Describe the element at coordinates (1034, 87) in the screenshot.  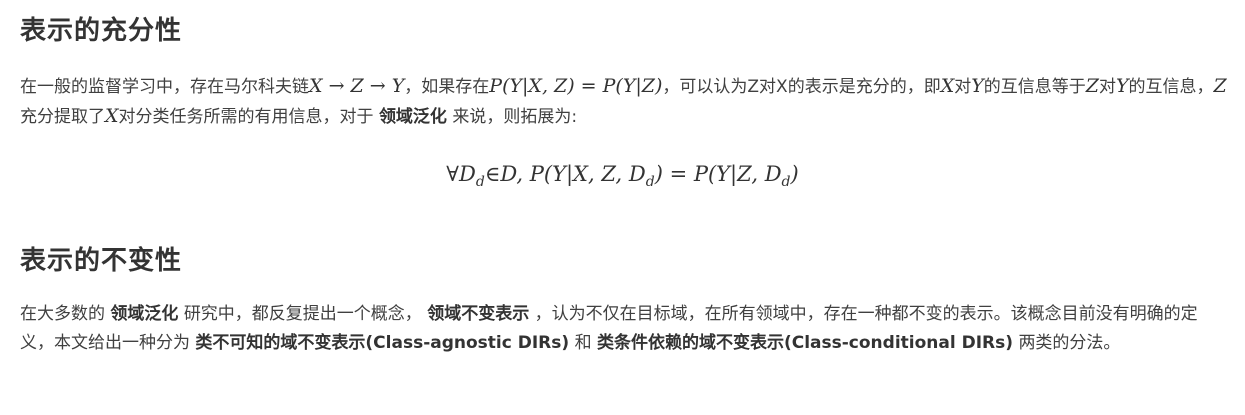
I see `text-span: 的互信息等于` at that location.